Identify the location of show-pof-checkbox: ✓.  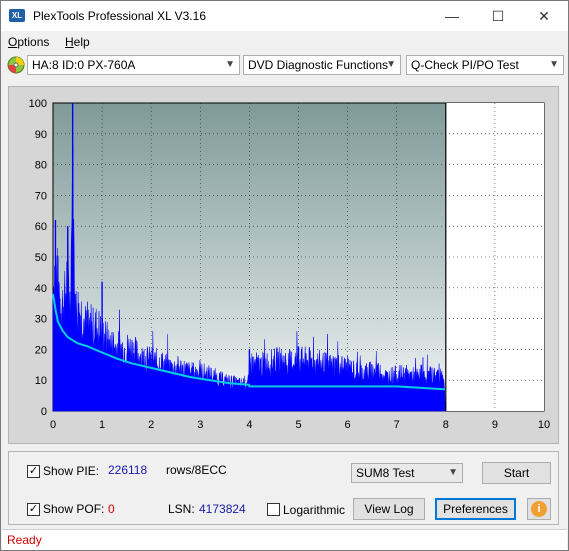
(33, 509).